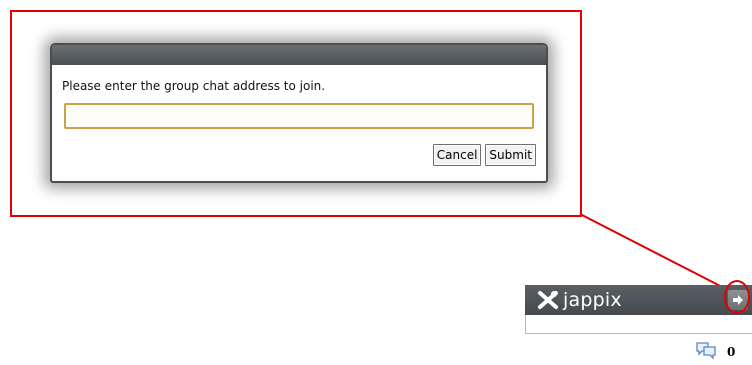 This screenshot has height=365, width=752. Describe the element at coordinates (638, 300) in the screenshot. I see `jappix-bar: jappix` at that location.